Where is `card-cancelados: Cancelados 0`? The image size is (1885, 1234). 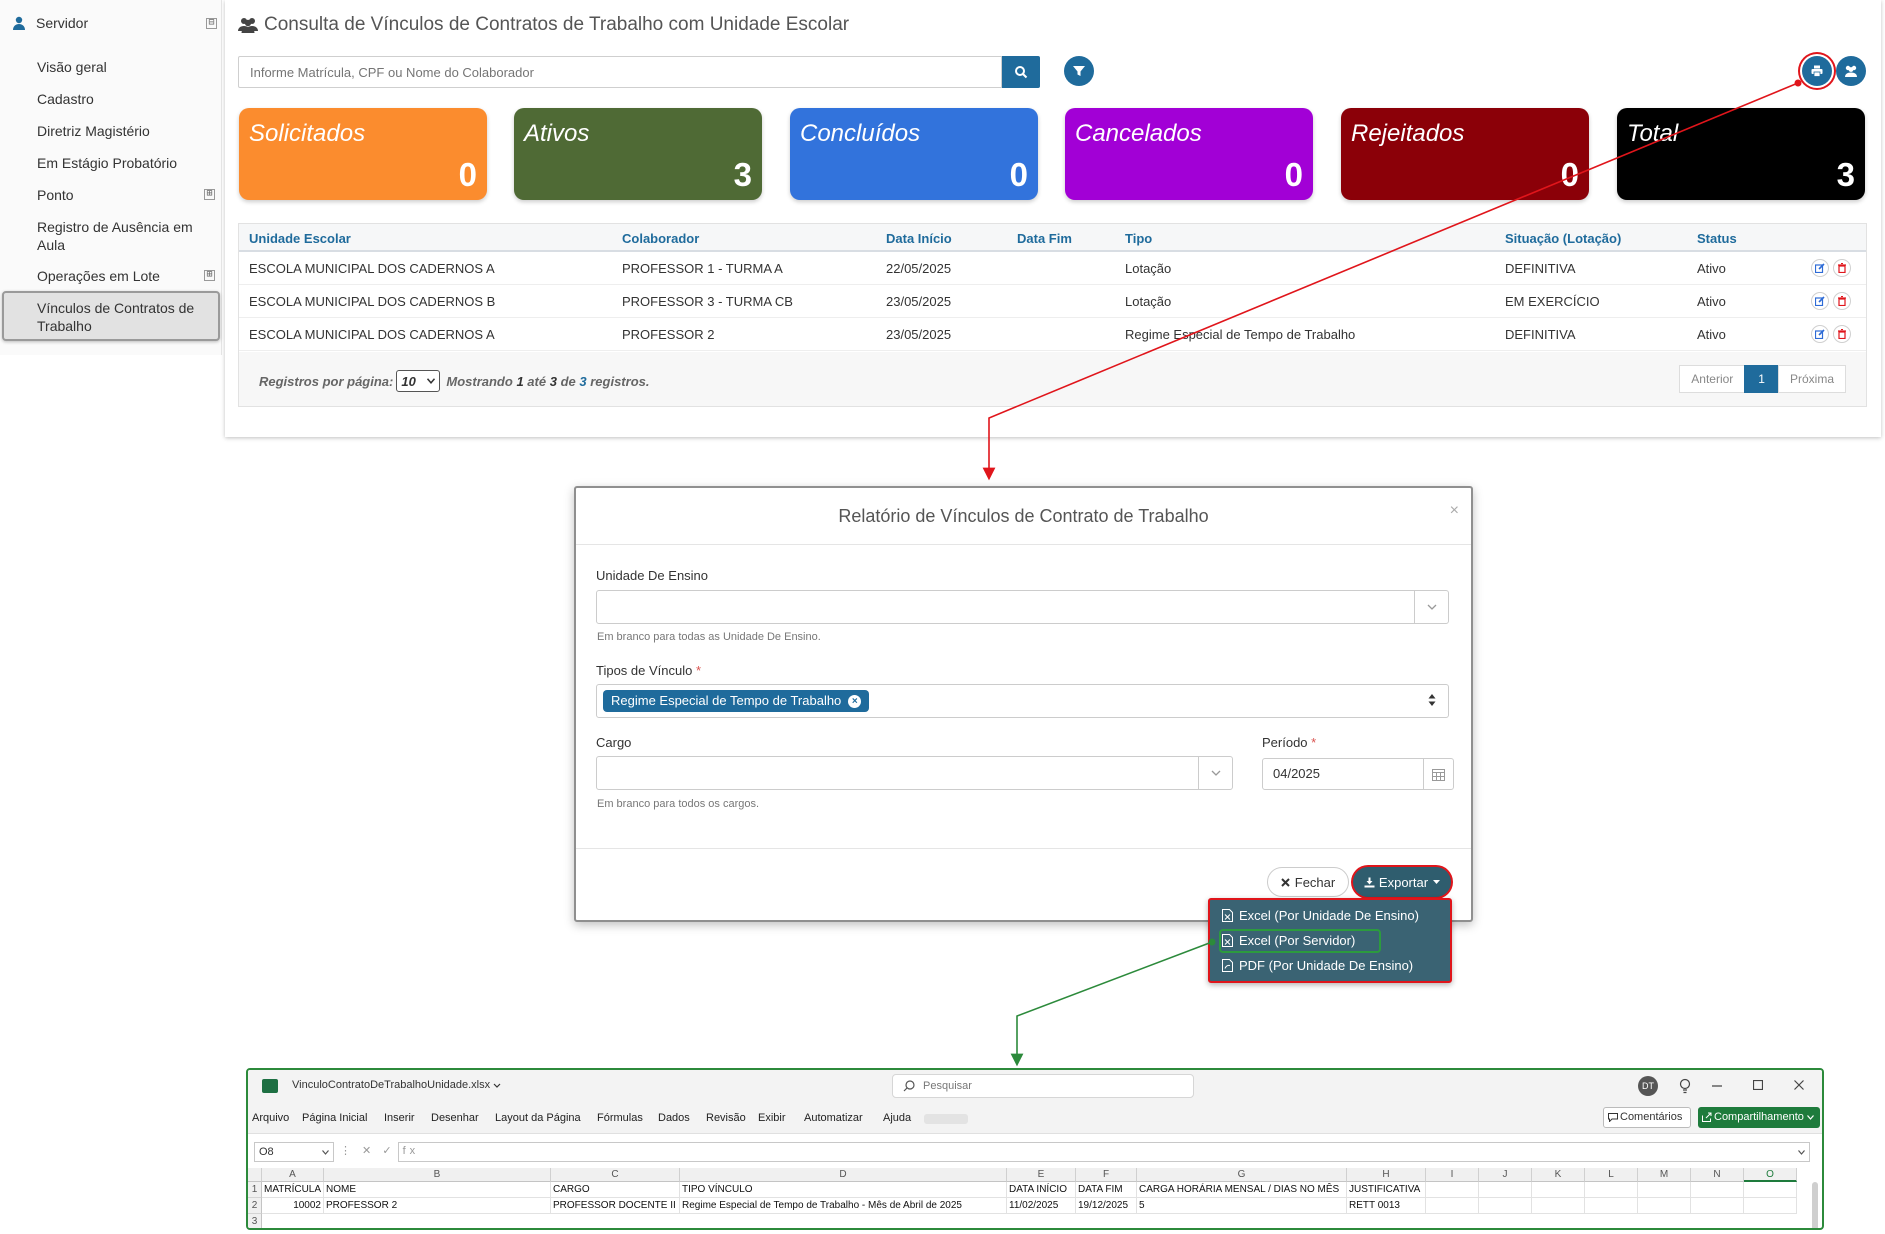
card-cancelados: Cancelados 0 is located at coordinates (1189, 154).